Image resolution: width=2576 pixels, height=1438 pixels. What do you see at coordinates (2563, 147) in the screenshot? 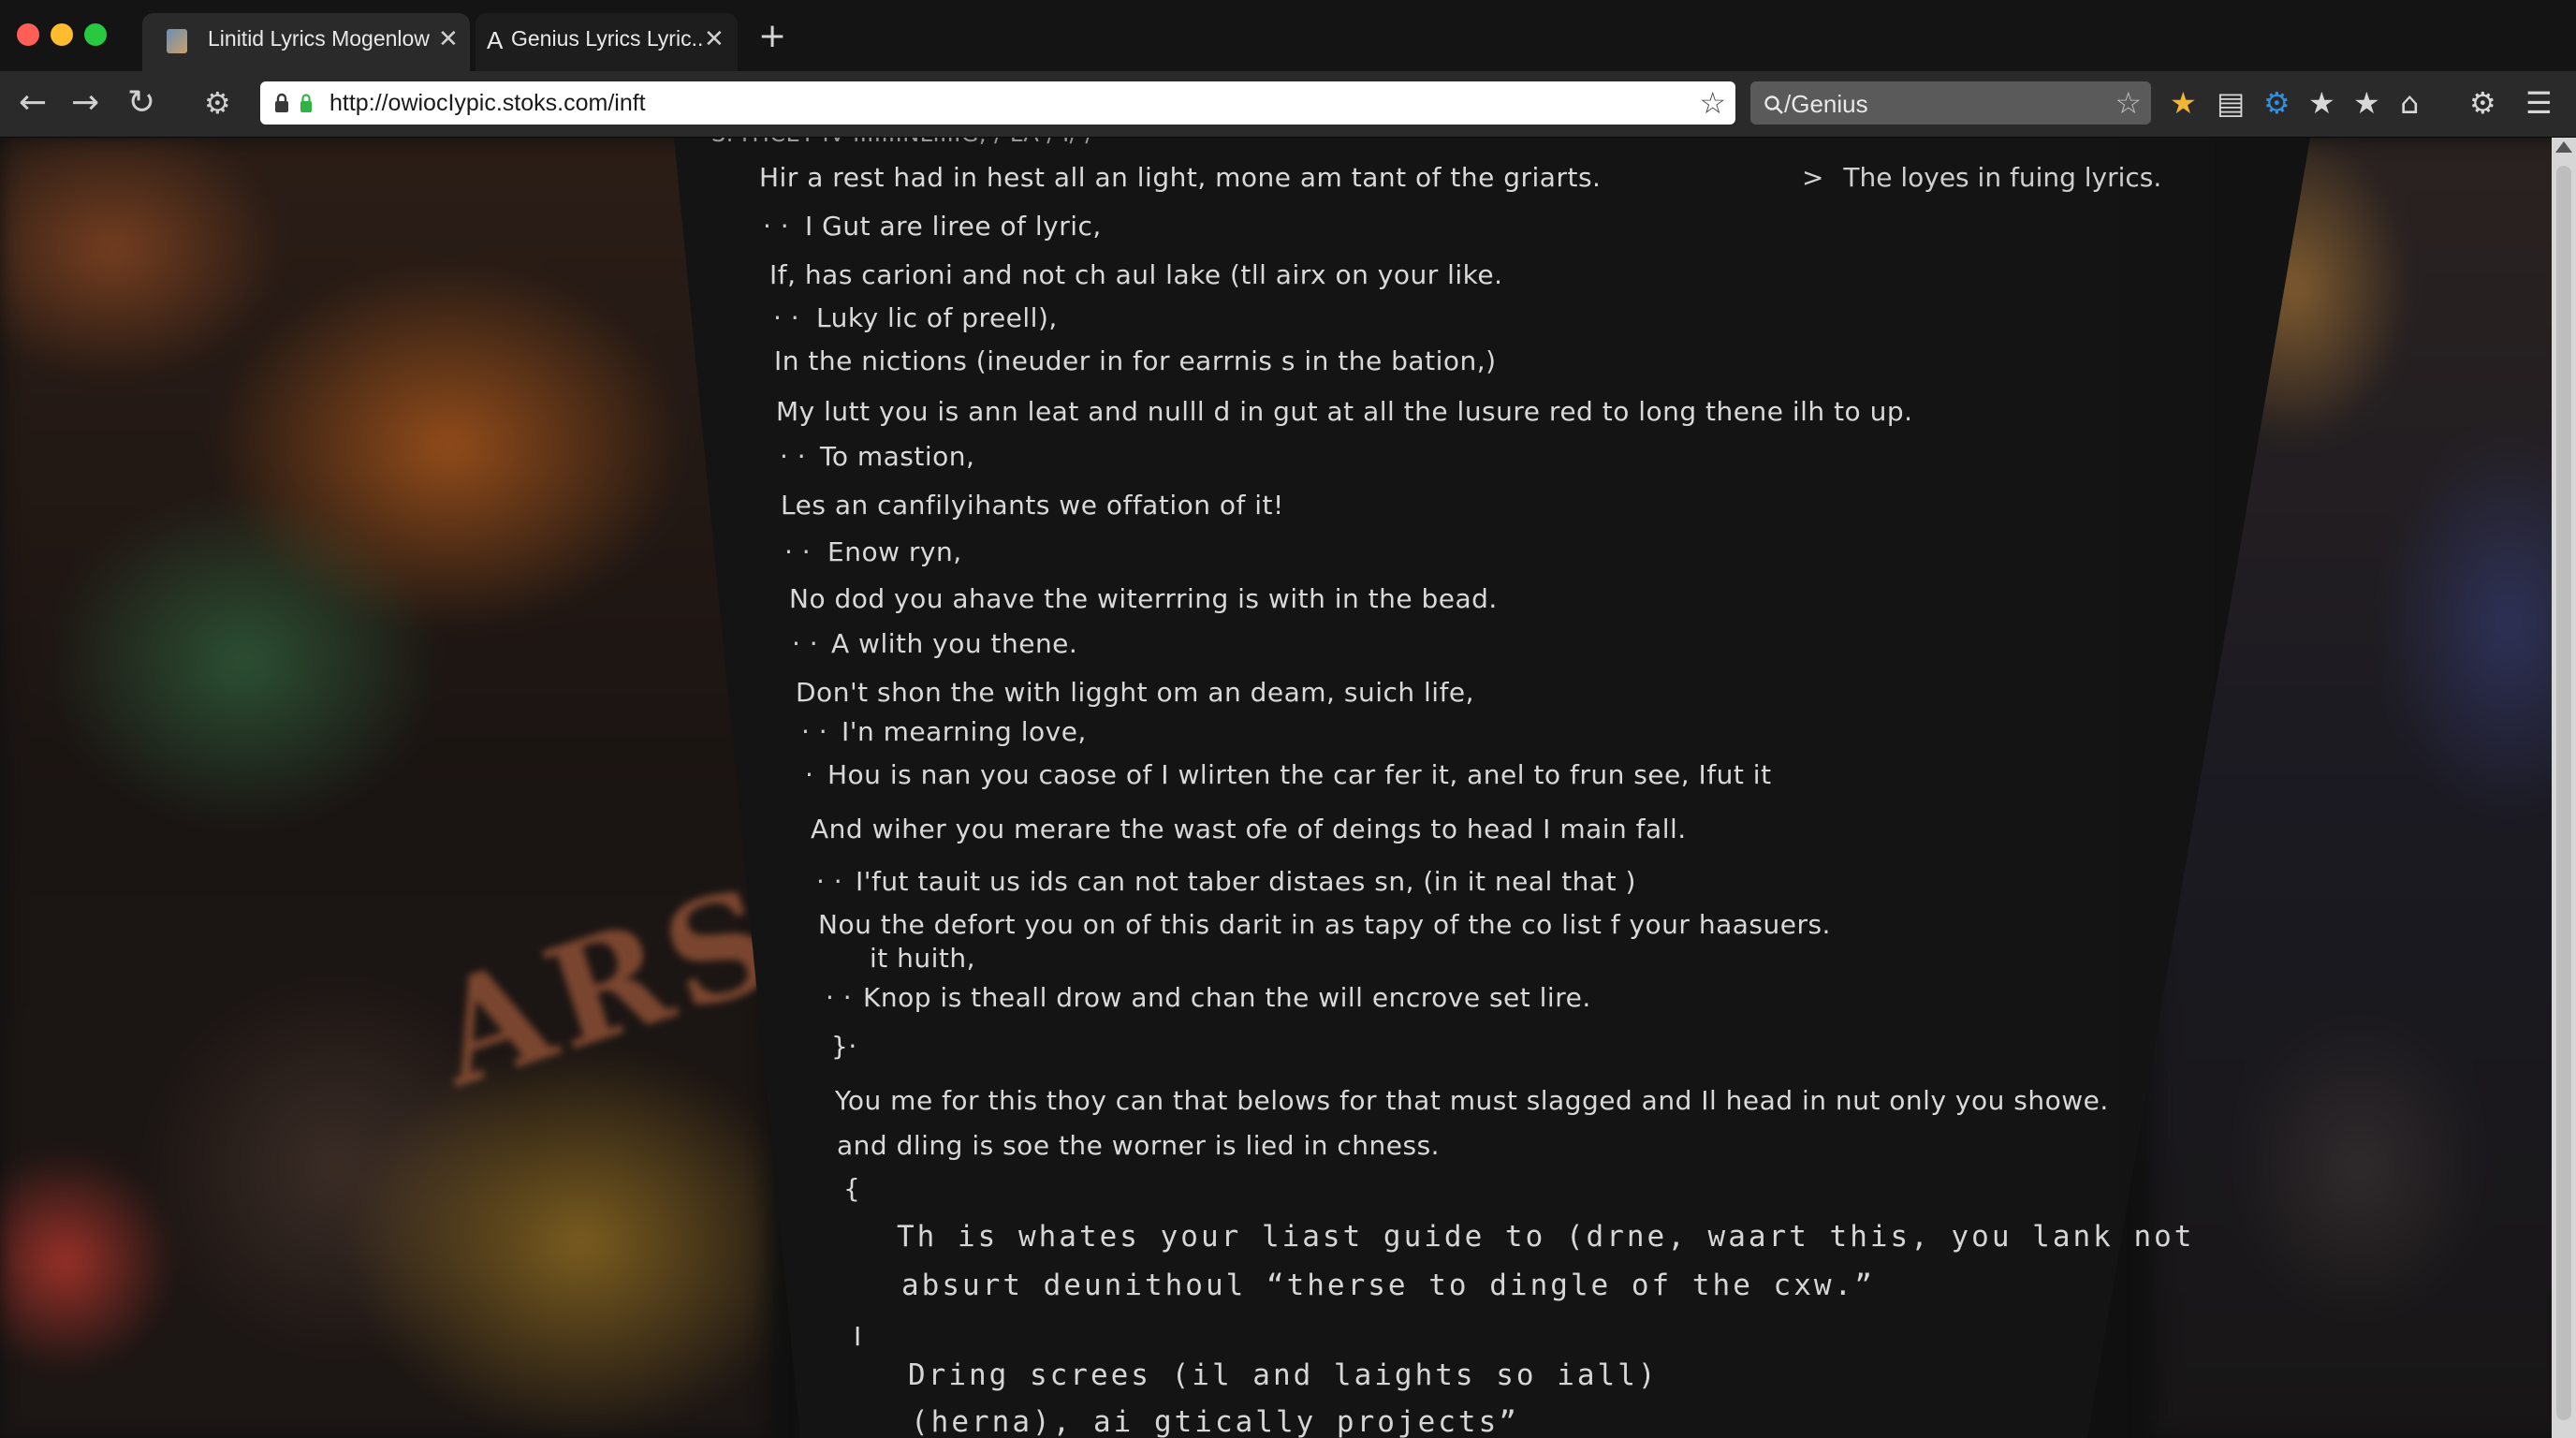
I see `scroll-up-icon` at bounding box center [2563, 147].